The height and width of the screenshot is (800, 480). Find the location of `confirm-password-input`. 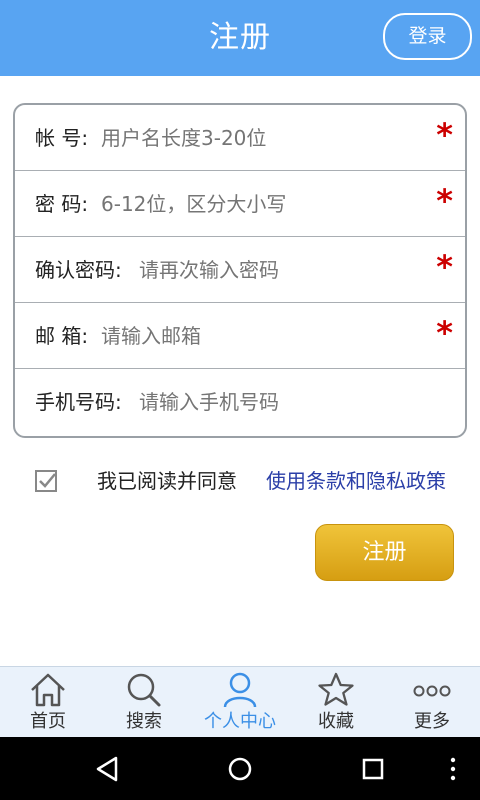

confirm-password-input is located at coordinates (280, 270).